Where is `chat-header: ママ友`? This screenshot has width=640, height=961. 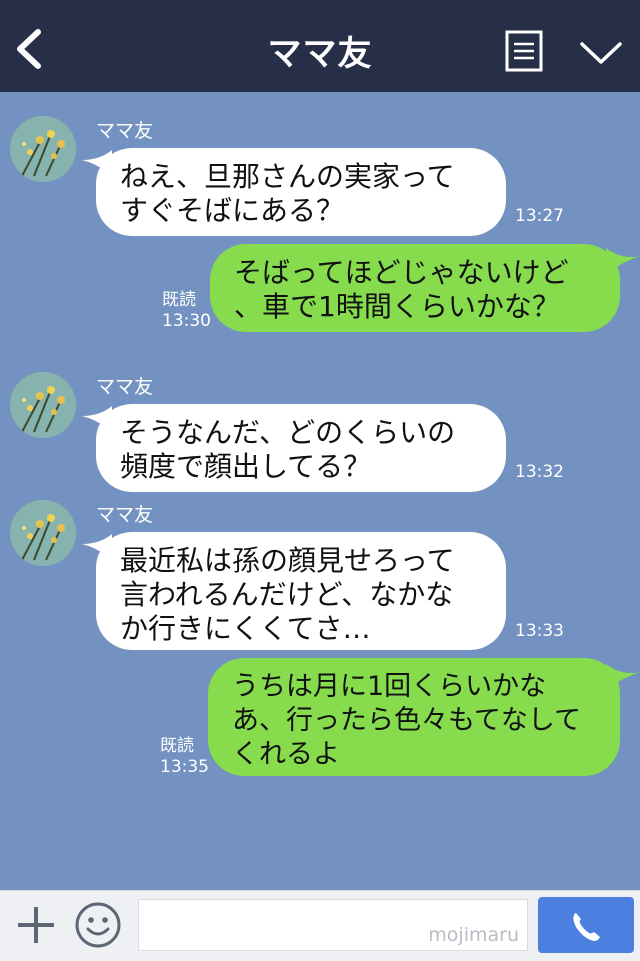 chat-header: ママ友 is located at coordinates (320, 46).